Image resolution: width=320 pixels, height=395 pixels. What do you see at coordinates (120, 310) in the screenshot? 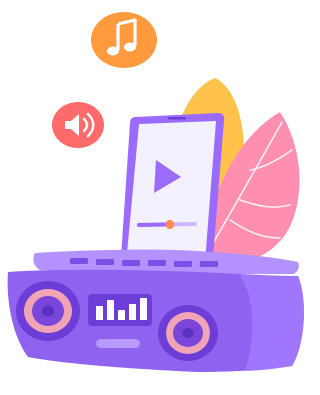
I see `equalizer-display` at bounding box center [120, 310].